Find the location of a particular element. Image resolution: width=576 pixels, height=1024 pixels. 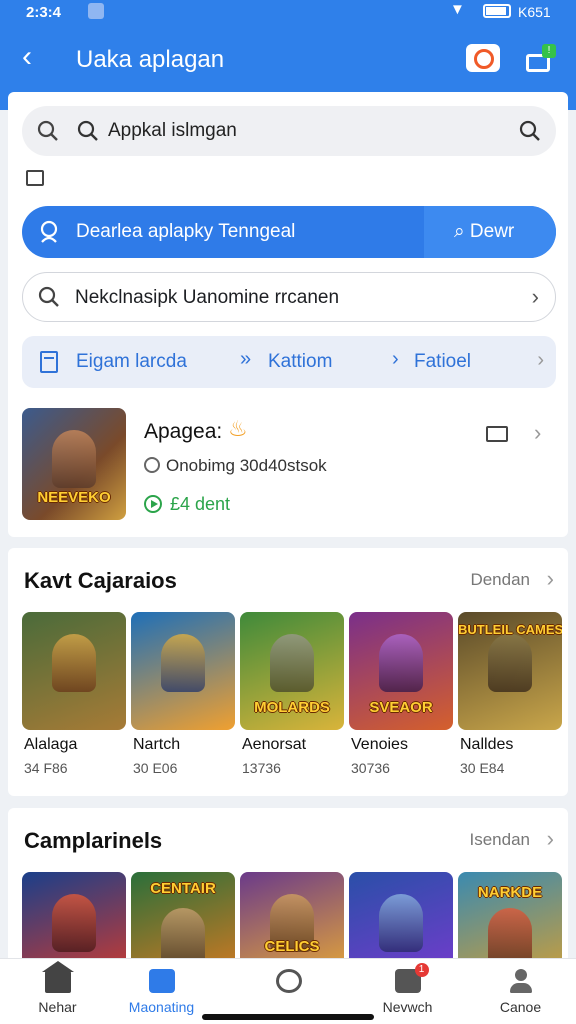

status-time: 2:3:4 is located at coordinates (44, 12).